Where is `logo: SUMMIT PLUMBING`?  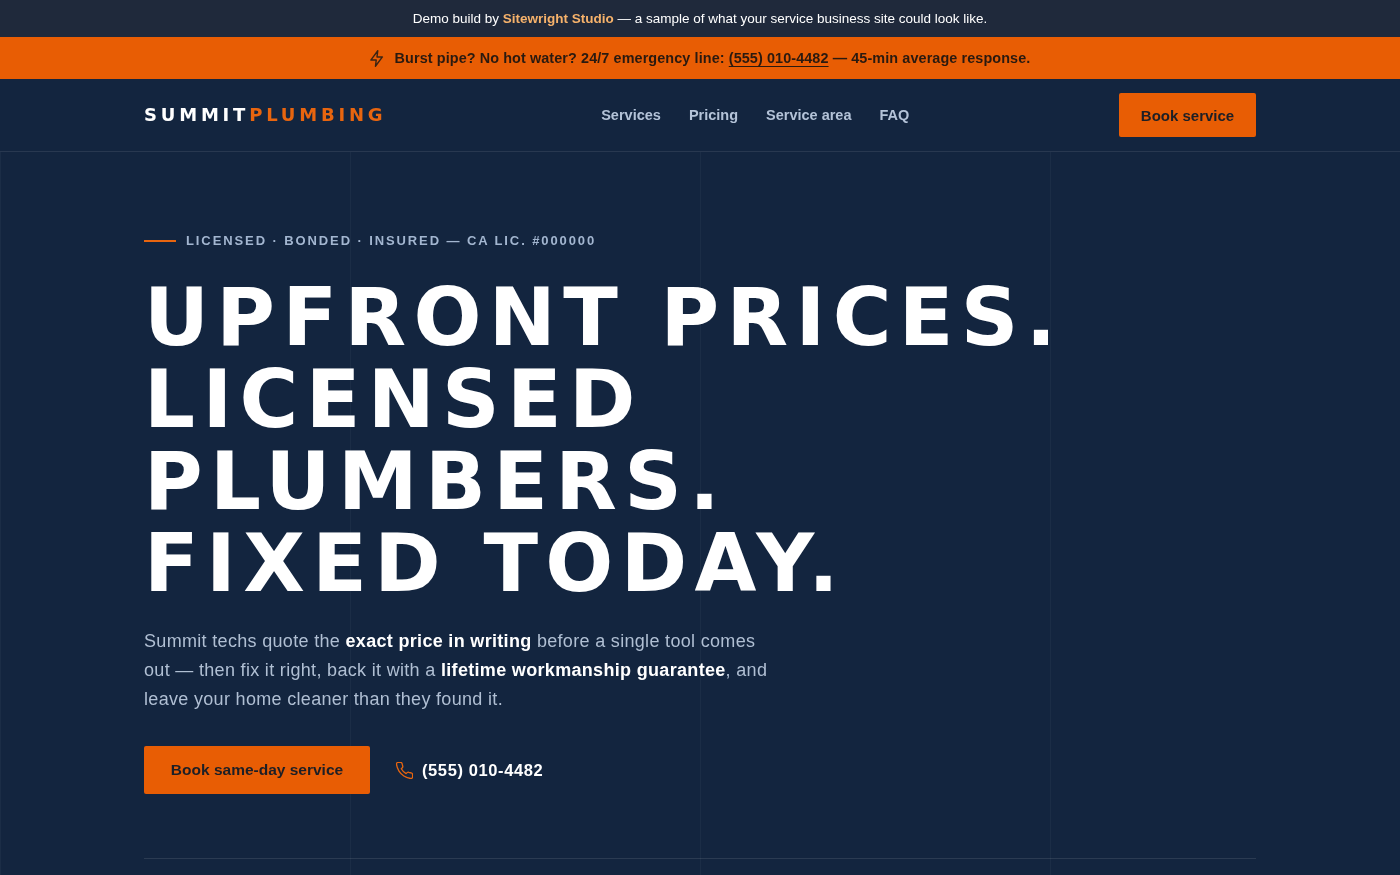 logo: SUMMIT PLUMBING is located at coordinates (265, 115).